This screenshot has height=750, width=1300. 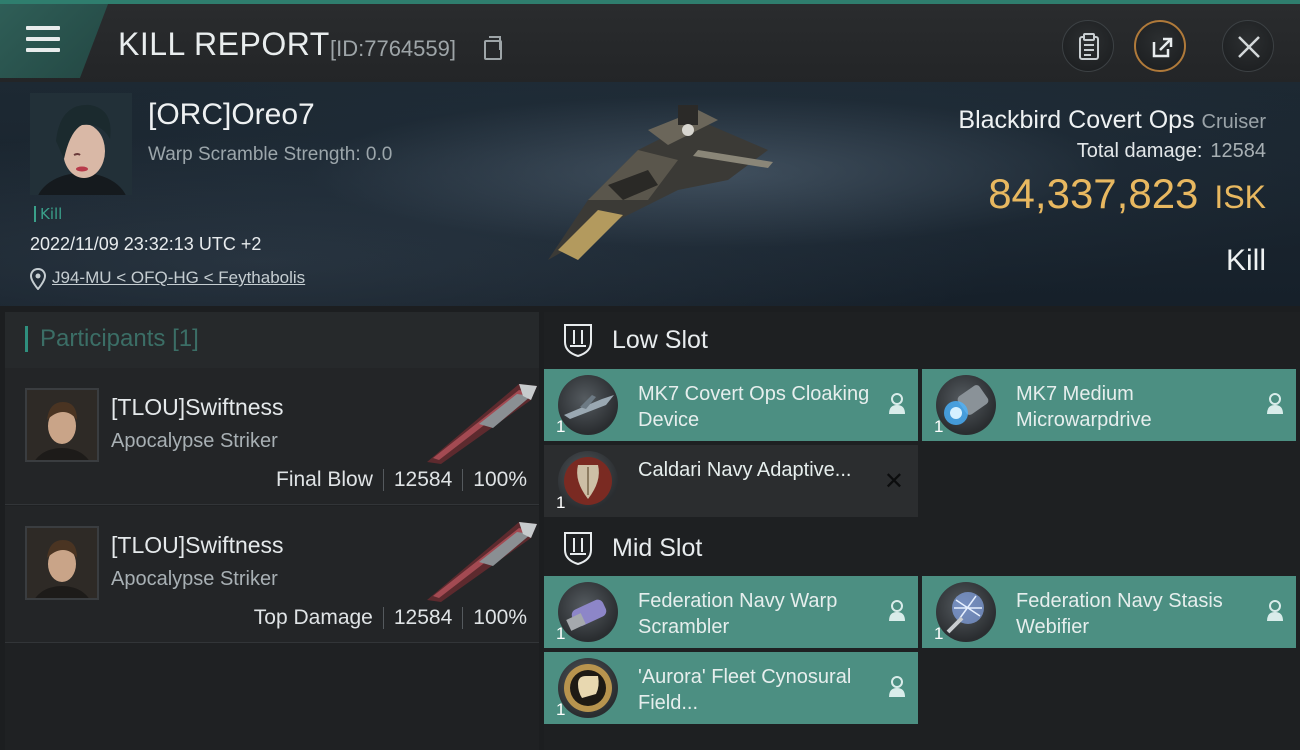 I want to click on total-damage-value: 12584, so click(x=1238, y=151).